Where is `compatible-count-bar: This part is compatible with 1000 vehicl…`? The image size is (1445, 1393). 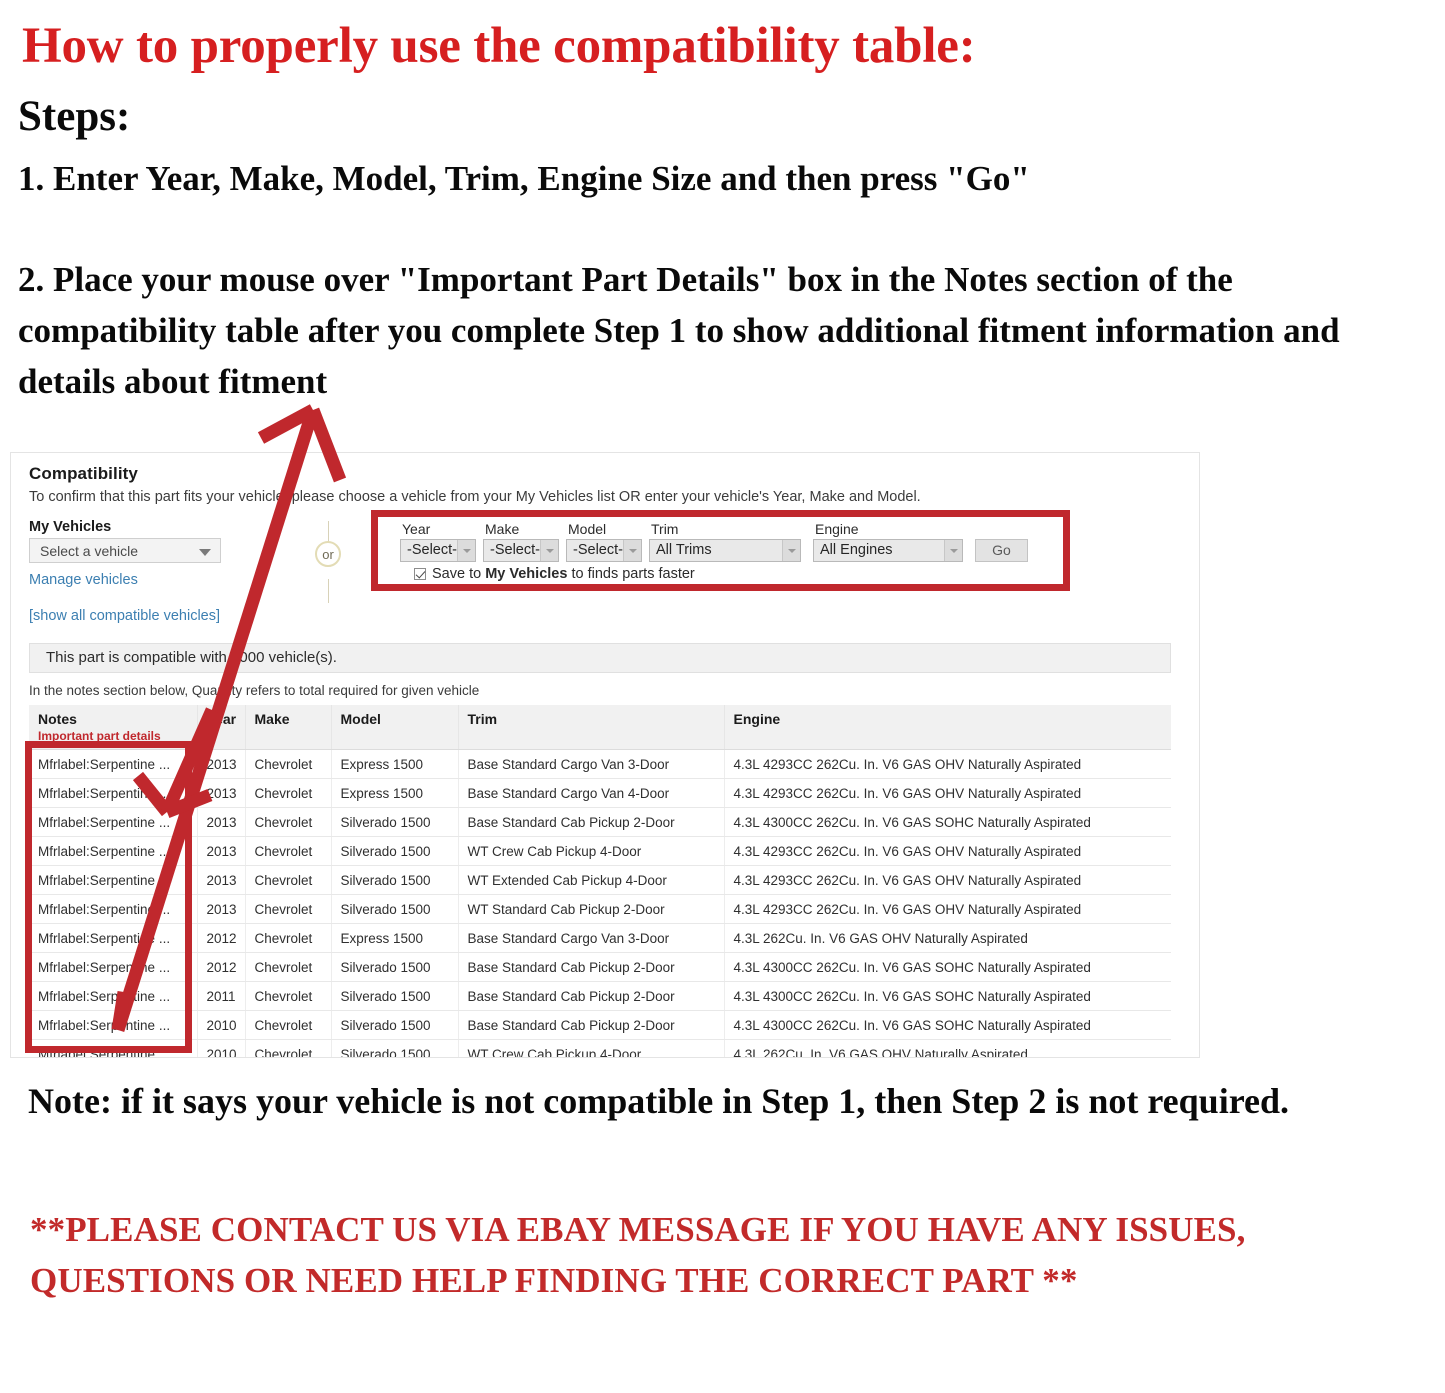 compatible-count-bar: This part is compatible with 1000 vehicl… is located at coordinates (600, 658).